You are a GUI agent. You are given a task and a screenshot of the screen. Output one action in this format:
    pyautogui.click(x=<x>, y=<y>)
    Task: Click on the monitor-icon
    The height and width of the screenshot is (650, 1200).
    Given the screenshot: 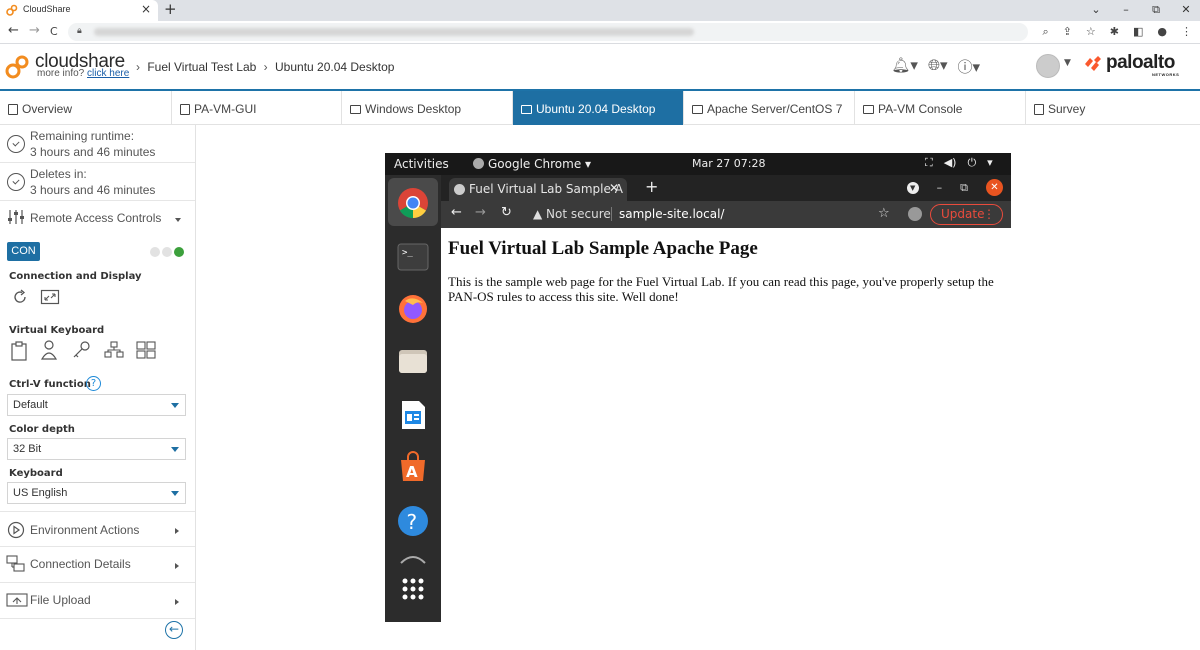 What is the action you would take?
    pyautogui.click(x=526, y=109)
    